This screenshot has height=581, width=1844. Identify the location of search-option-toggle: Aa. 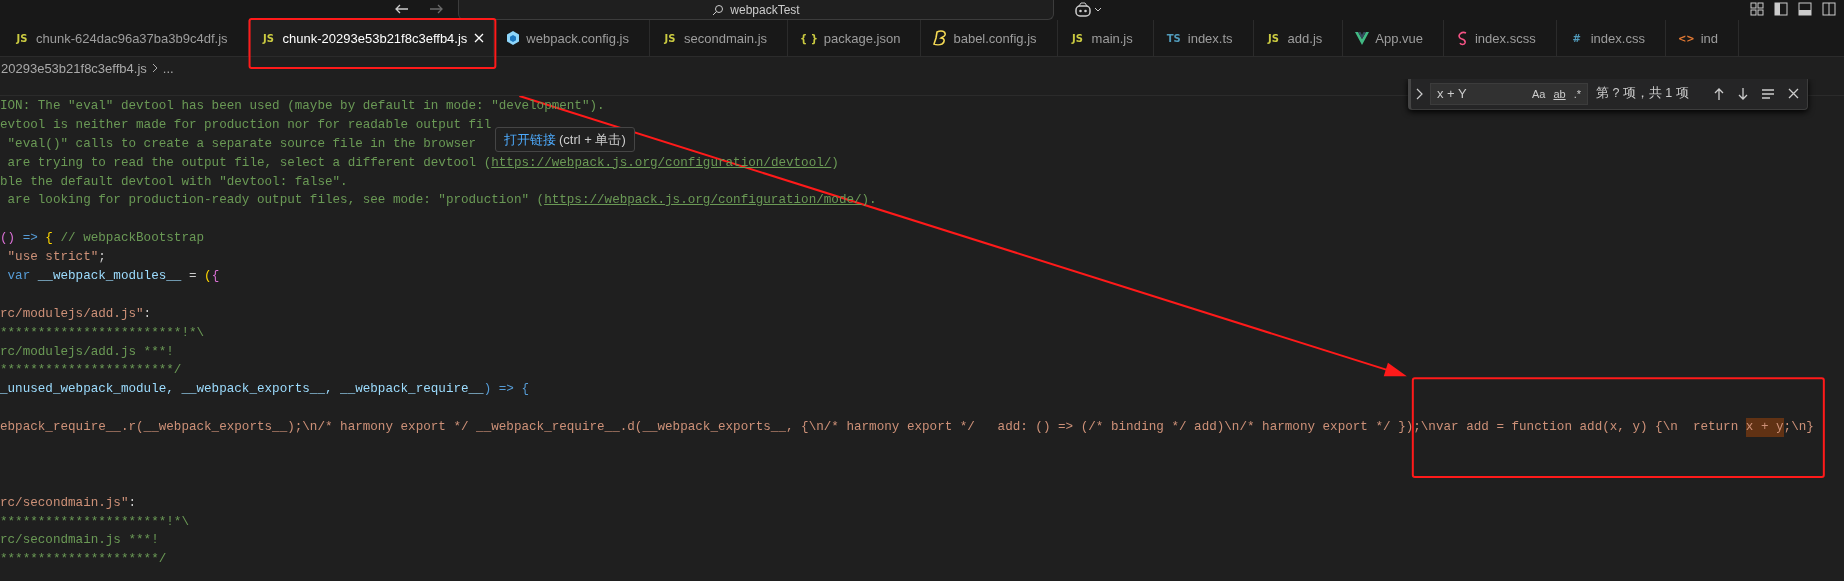
(1538, 93).